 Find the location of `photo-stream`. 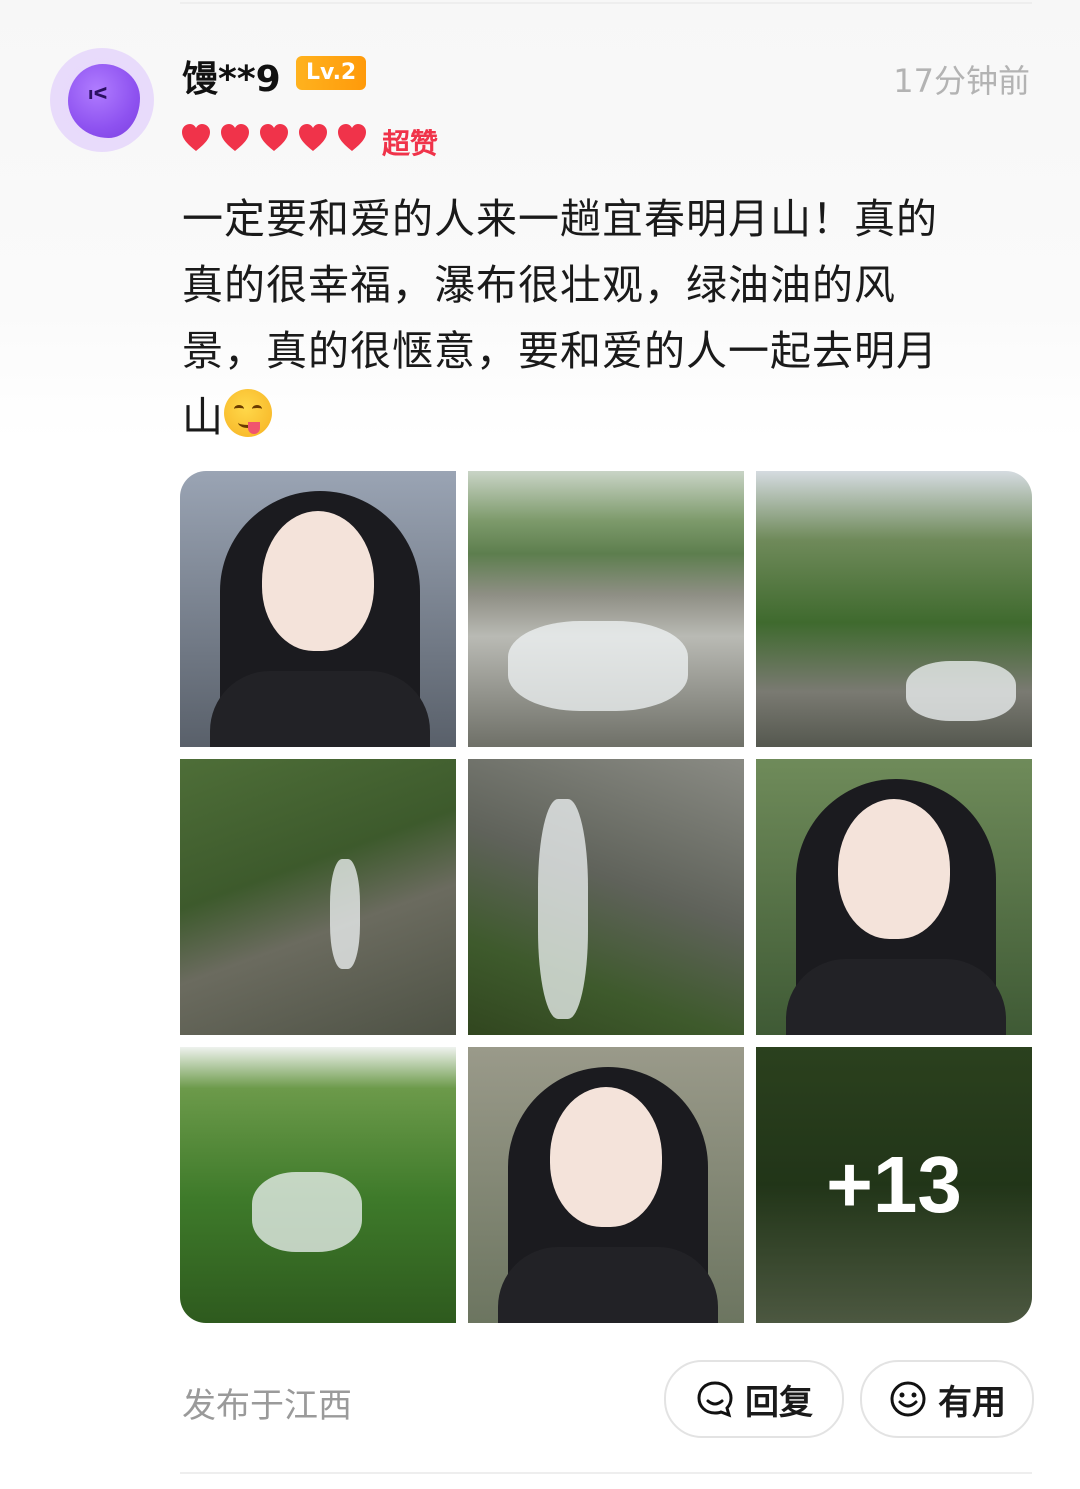

photo-stream is located at coordinates (318, 897).